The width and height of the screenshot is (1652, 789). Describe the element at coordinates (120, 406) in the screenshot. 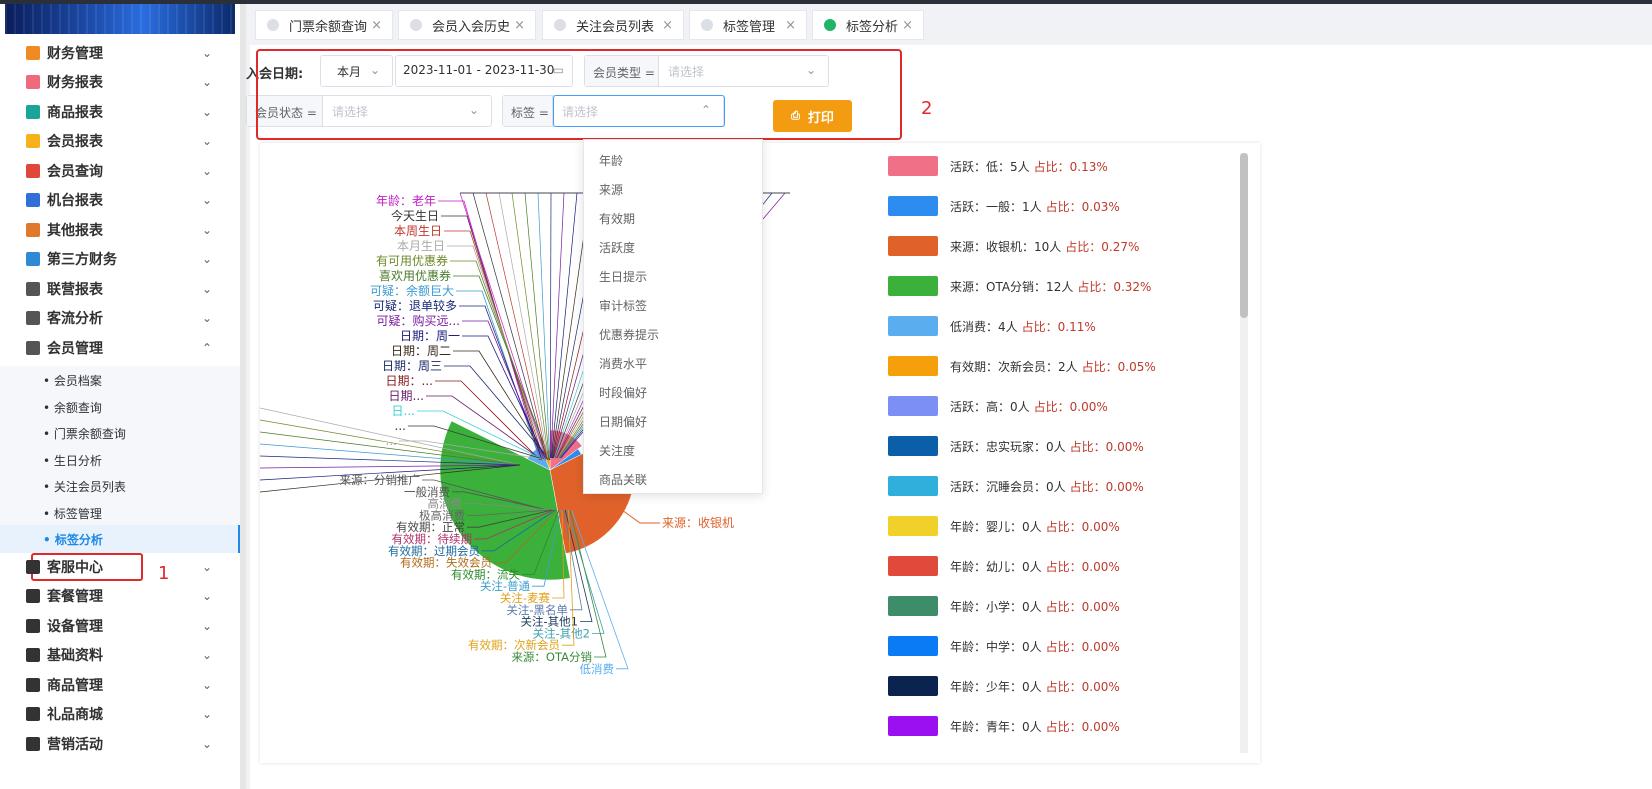

I see `submenu-item-1: • 余额查询` at that location.